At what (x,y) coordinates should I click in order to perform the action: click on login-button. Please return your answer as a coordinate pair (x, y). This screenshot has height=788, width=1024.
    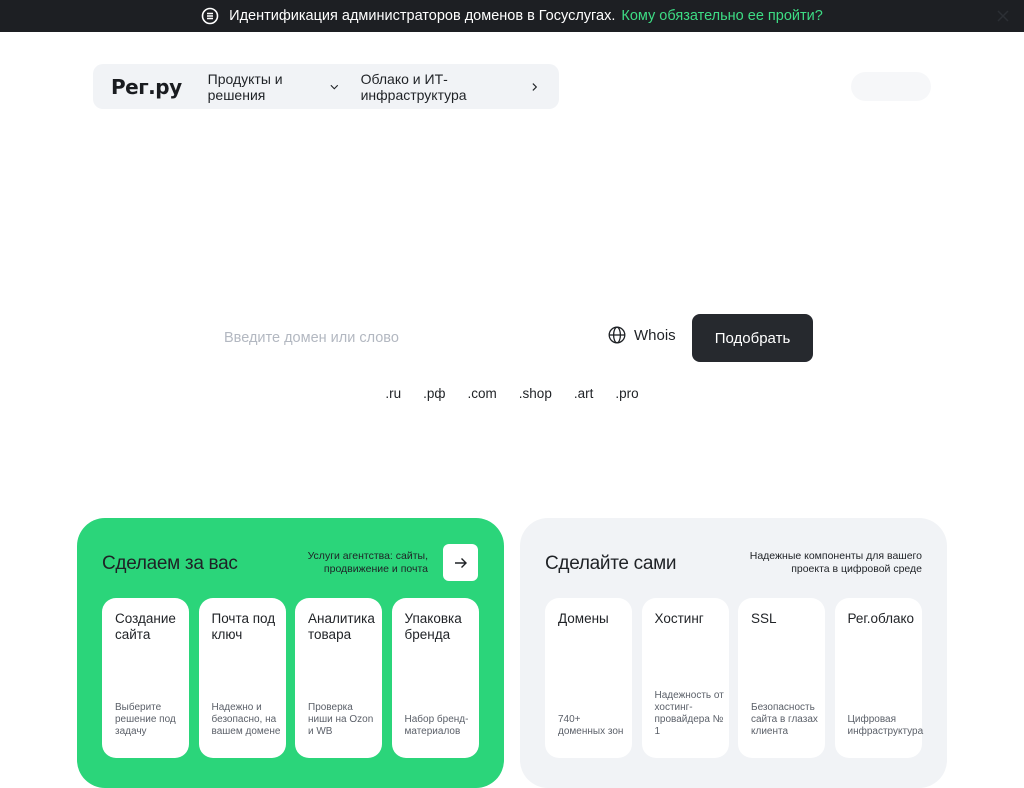
    Looking at the image, I should click on (891, 86).